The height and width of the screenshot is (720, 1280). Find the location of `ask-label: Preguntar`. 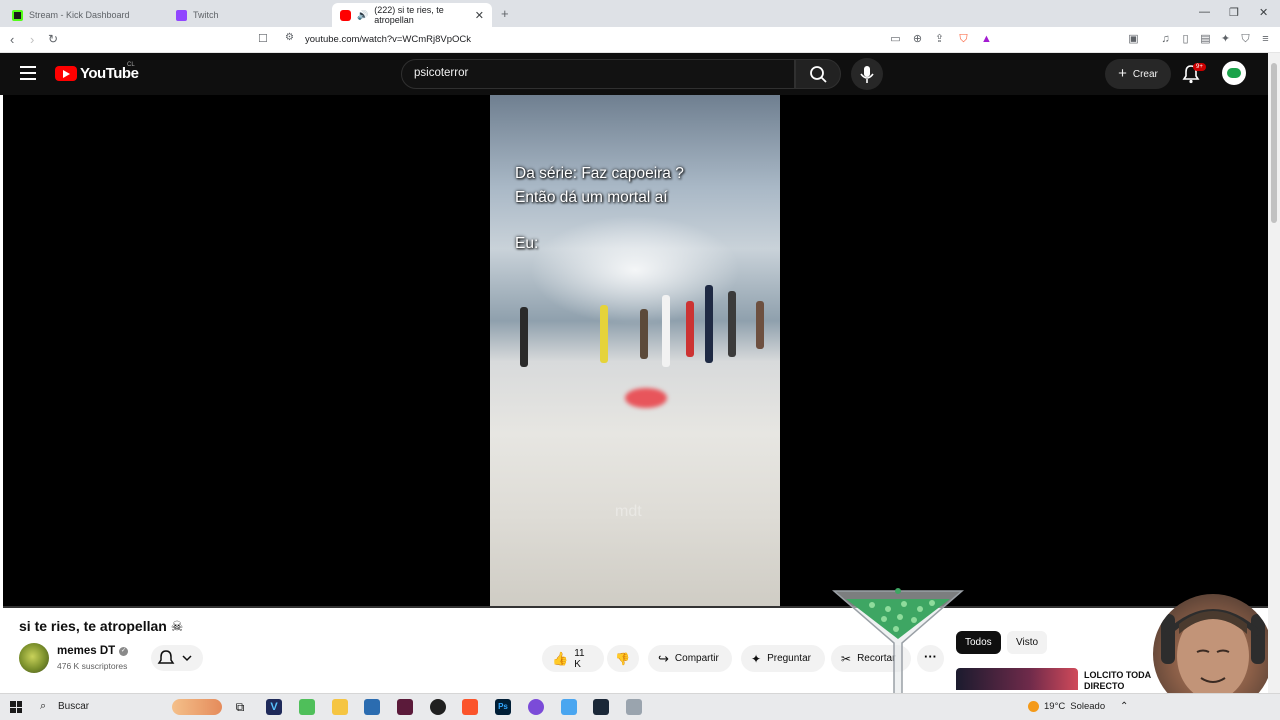

ask-label: Preguntar is located at coordinates (789, 658).